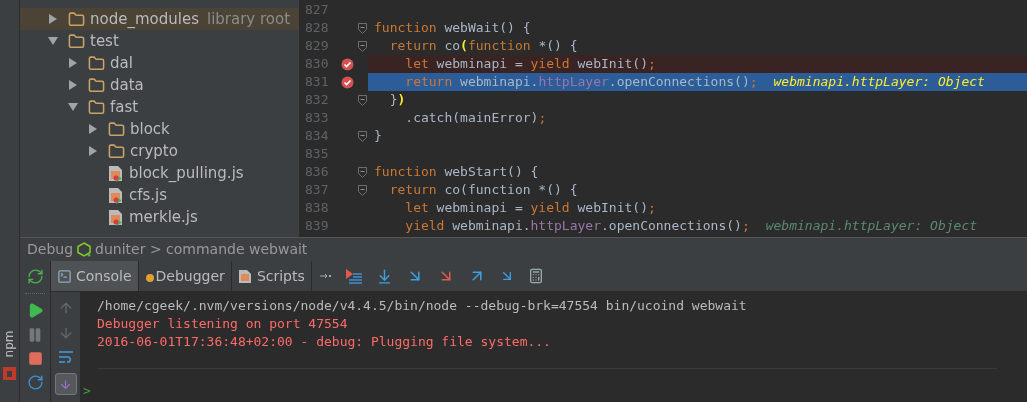 This screenshot has height=402, width=1027. Describe the element at coordinates (154, 151) in the screenshot. I see `tree-item-label: crypto` at that location.